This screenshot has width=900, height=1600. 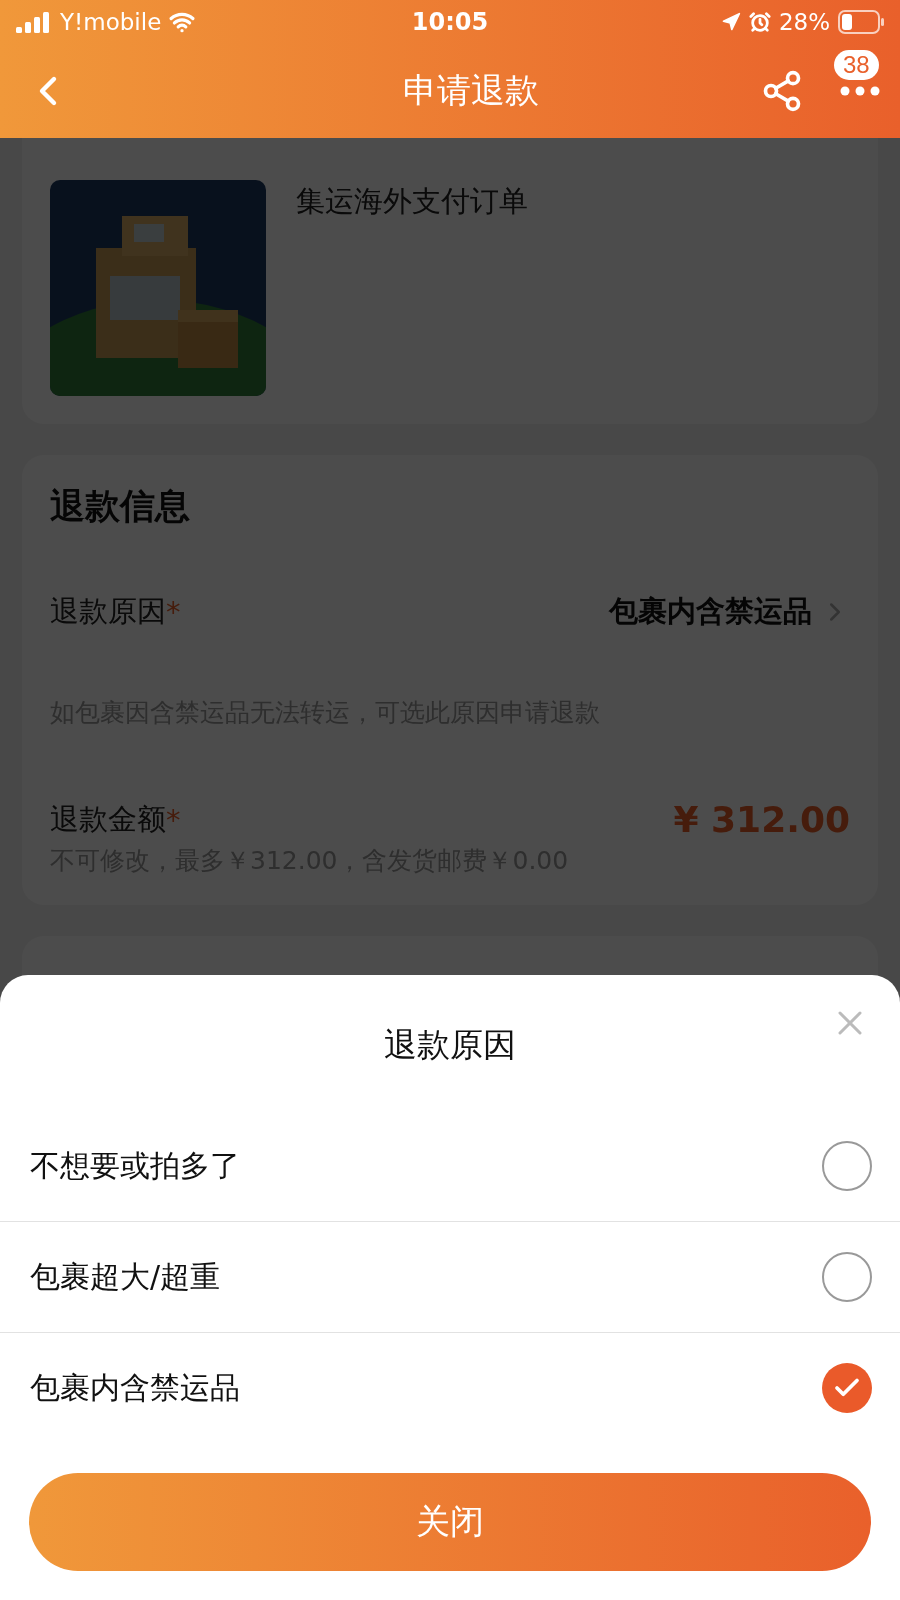 I want to click on signal-icon, so click(x=34, y=22).